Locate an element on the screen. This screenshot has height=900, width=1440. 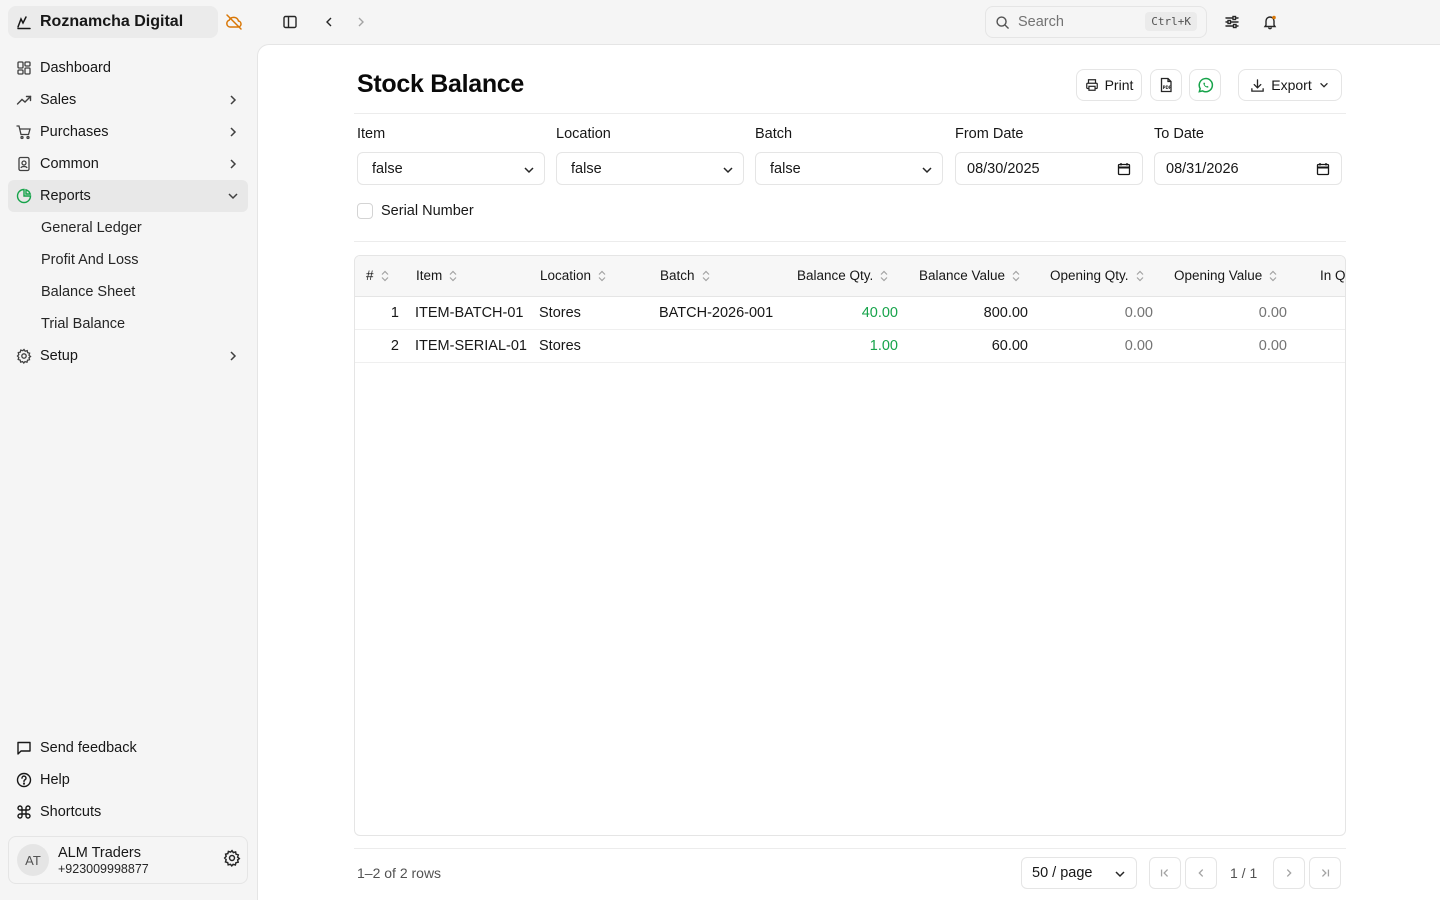
search-placeholder: Search is located at coordinates (1041, 22).